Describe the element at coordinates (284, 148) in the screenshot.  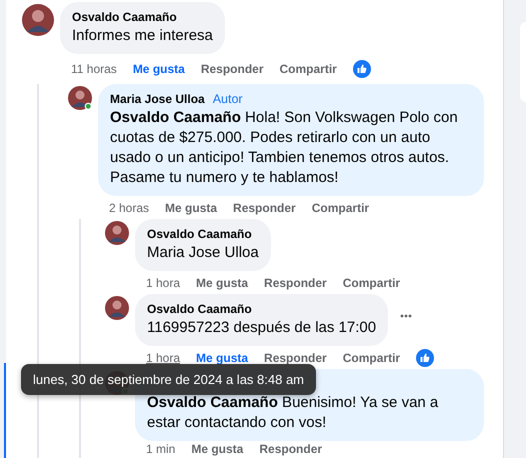
I see `comment-text: Osvaldo Caamaño Hola! Son Volkswagen Polo con cuotas de $275.000. Podes retirarlo con un auto usado o un anticipo! Tambien tenemos otros autos. Pasame tu numero y te hablamos!` at that location.